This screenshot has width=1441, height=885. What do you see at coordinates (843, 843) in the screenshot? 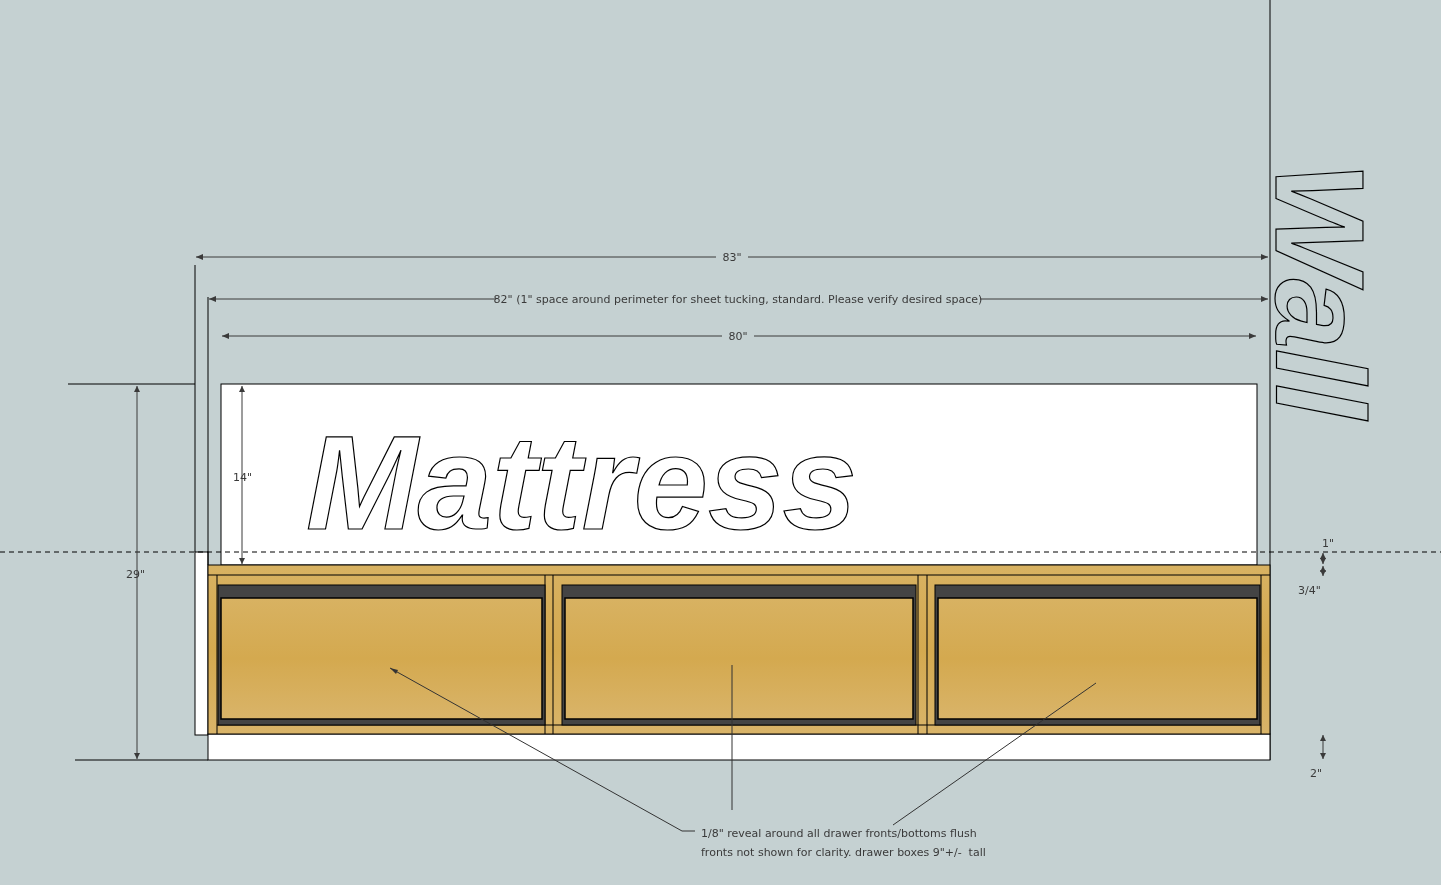
I see `annotation-note: 1/8" reveal around all drawer fronts/bottoms flush fronts not shown for clarity. drawer boxes 9"+/- tall` at bounding box center [843, 843].